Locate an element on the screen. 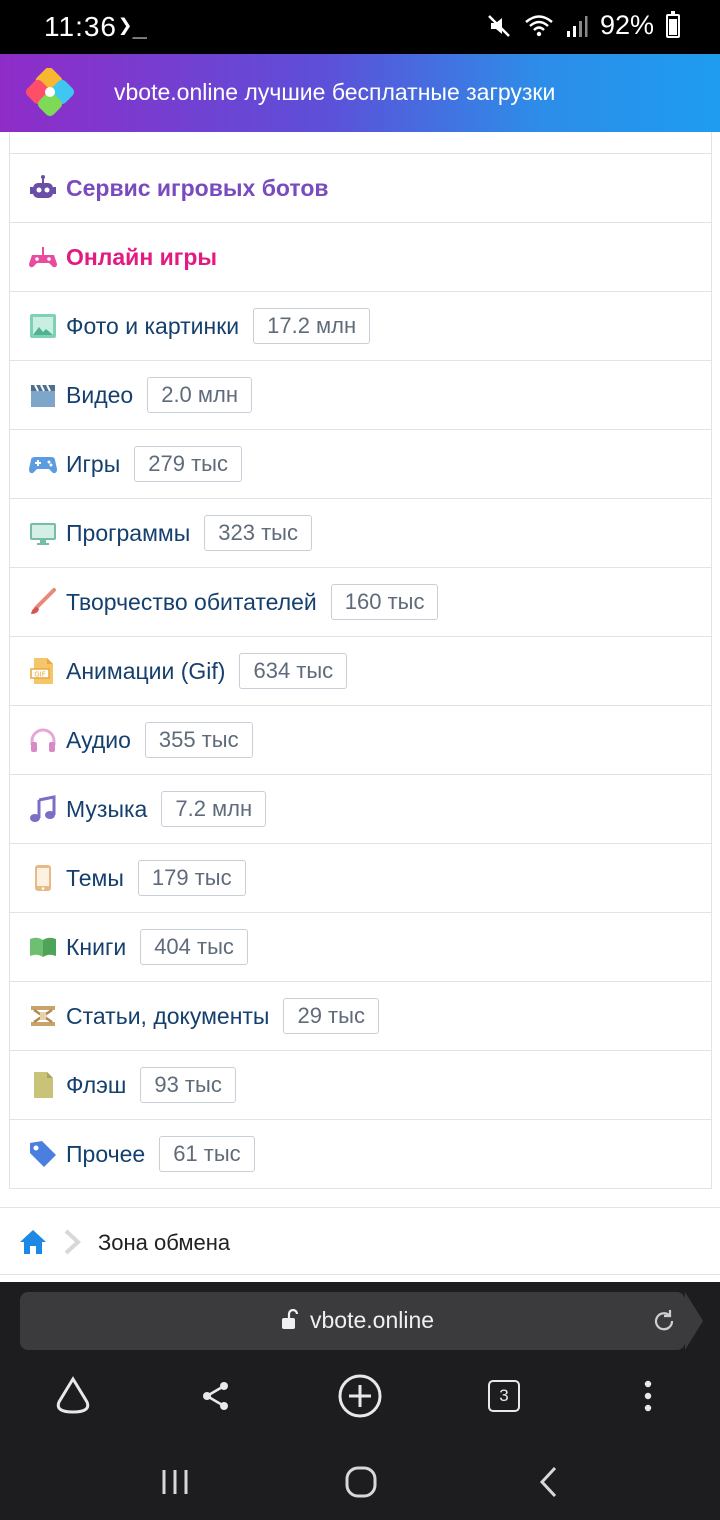 This screenshot has height=1520, width=720. list-item: Темы 179 тыс is located at coordinates (360, 877).